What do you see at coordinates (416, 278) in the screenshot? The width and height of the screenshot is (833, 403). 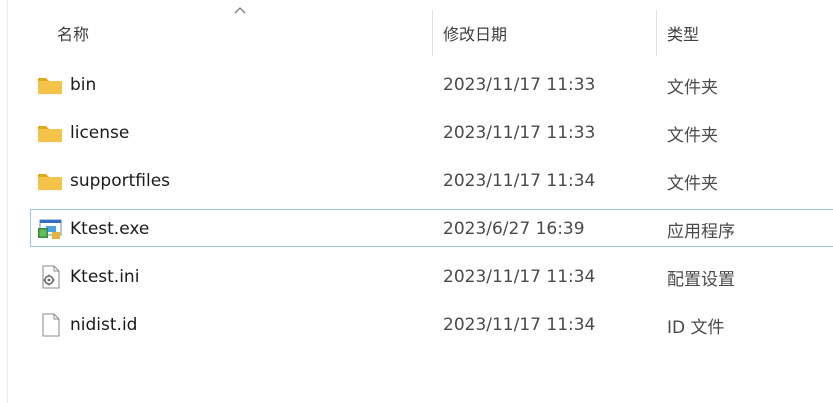 I see `file-row-ktest-ini: Ktest.ini 2023/11/17 11:34 配置设置` at bounding box center [416, 278].